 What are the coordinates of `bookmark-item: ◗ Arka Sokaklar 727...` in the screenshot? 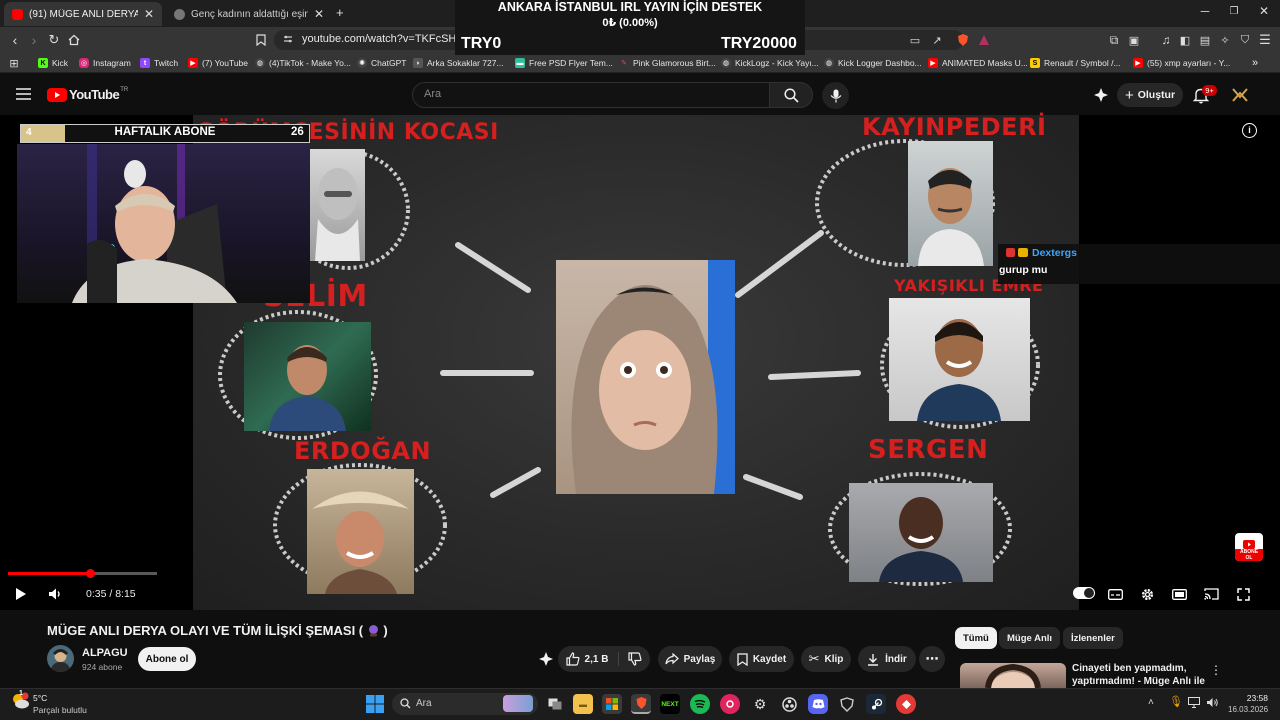 It's located at (458, 63).